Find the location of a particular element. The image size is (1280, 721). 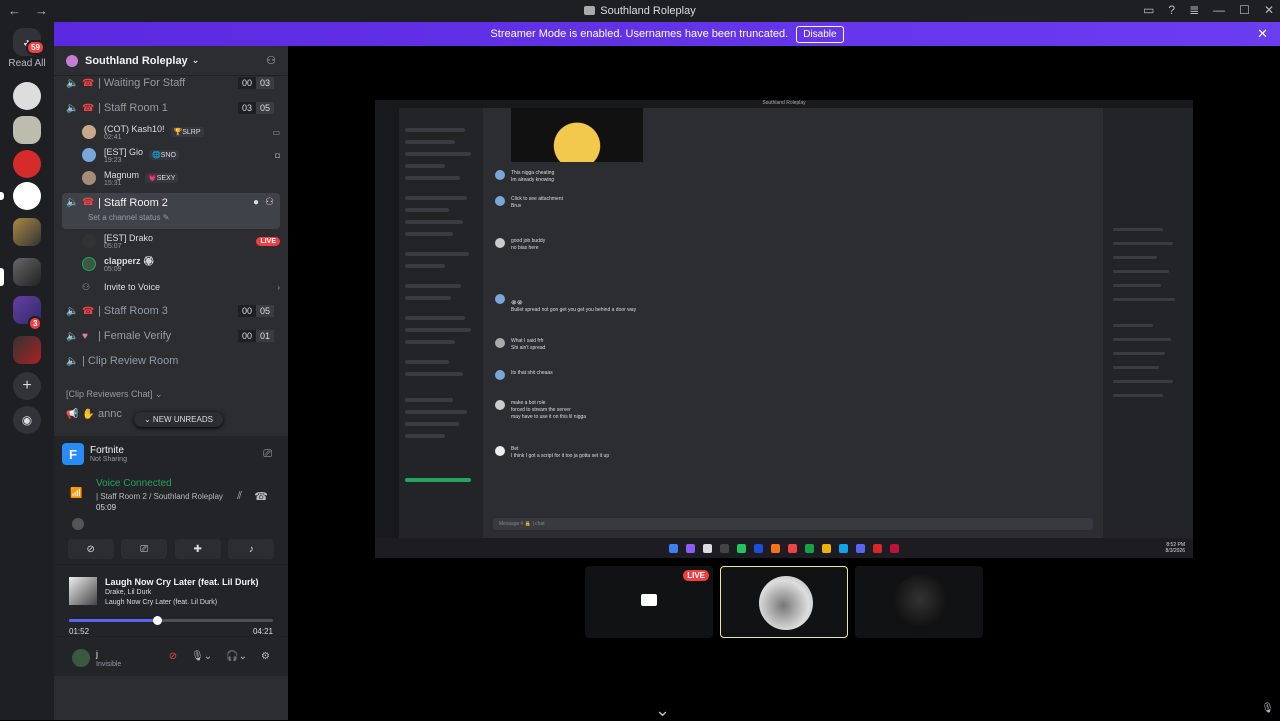

headset-icon: ◘ is located at coordinates (277, 155).